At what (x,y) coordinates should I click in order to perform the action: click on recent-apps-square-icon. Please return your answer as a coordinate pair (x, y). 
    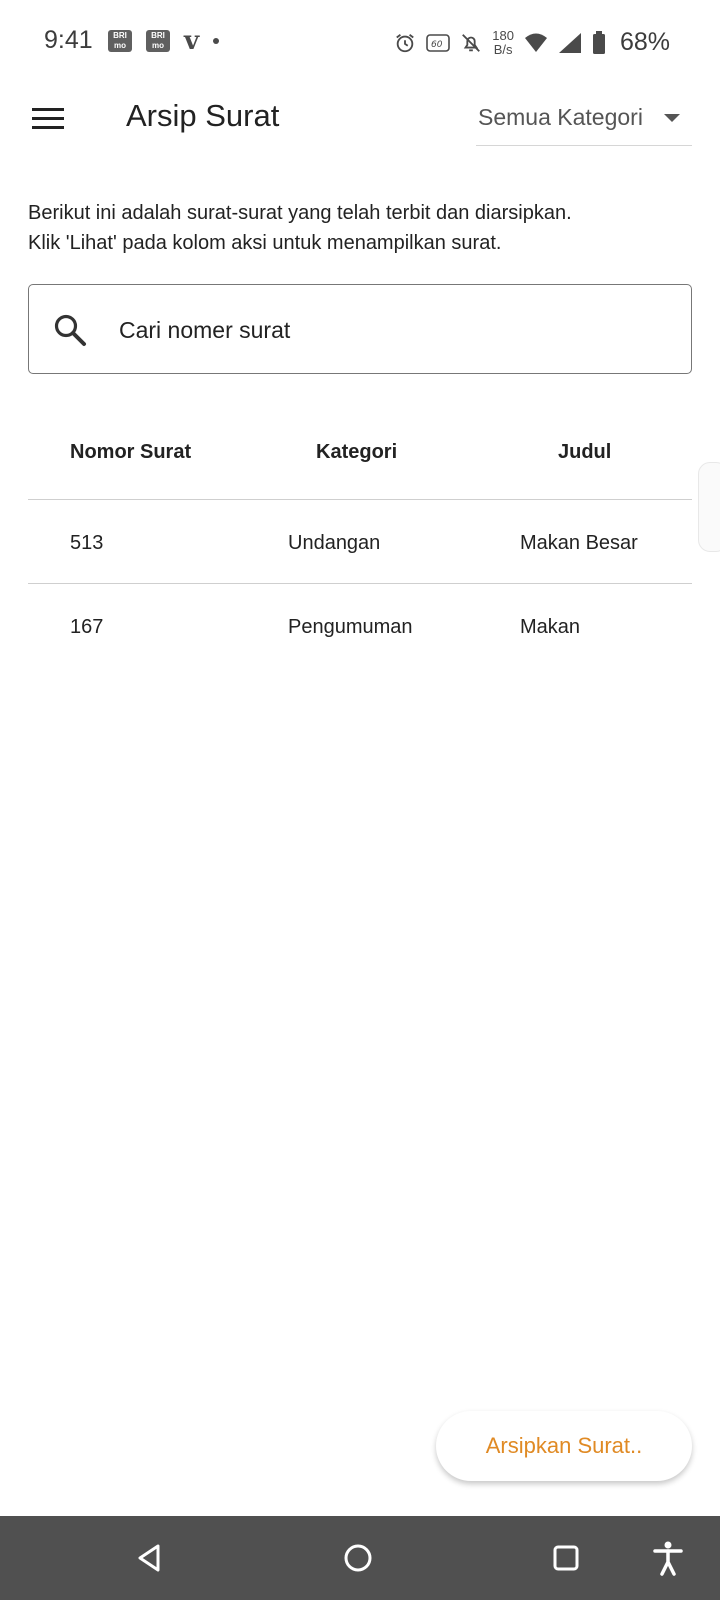
    Looking at the image, I should click on (566, 1558).